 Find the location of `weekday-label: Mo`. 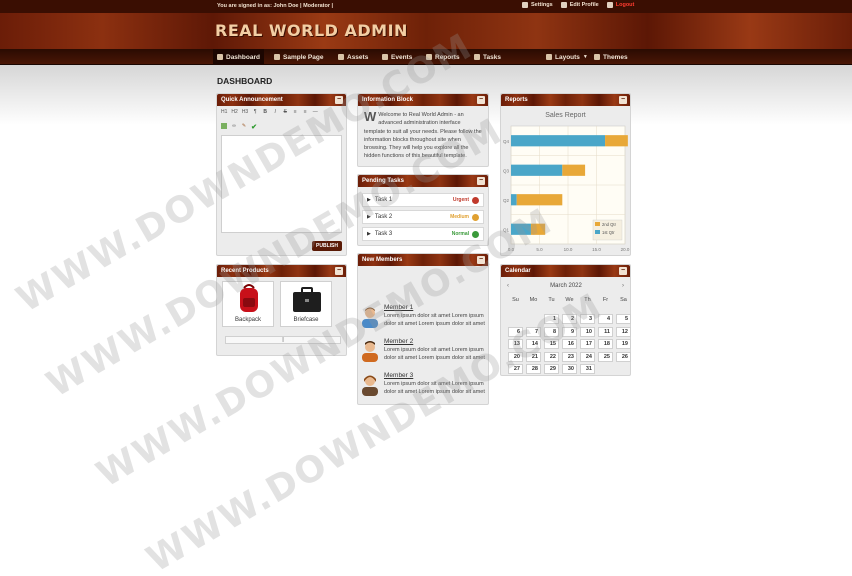

weekday-label: Mo is located at coordinates (533, 300).